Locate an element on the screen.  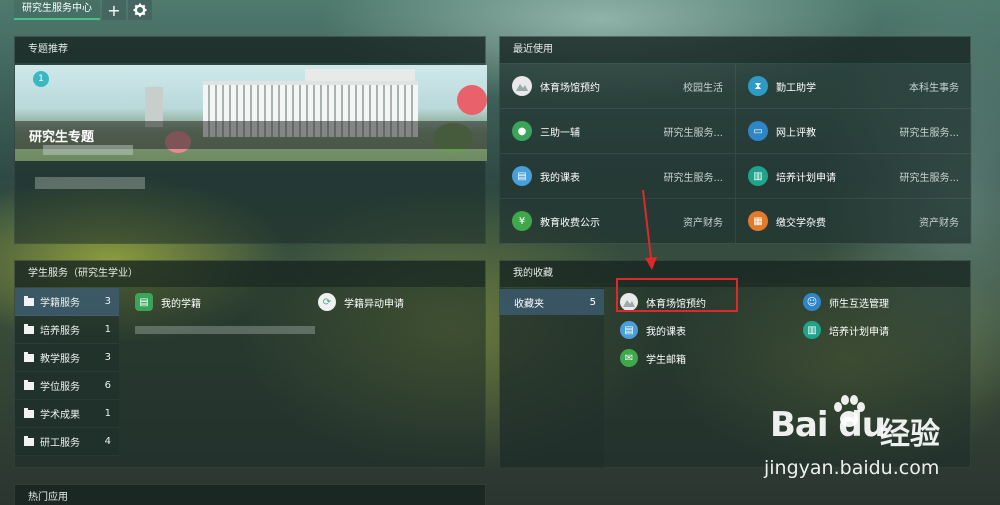
student-record-icon: ▤ is located at coordinates (144, 302).